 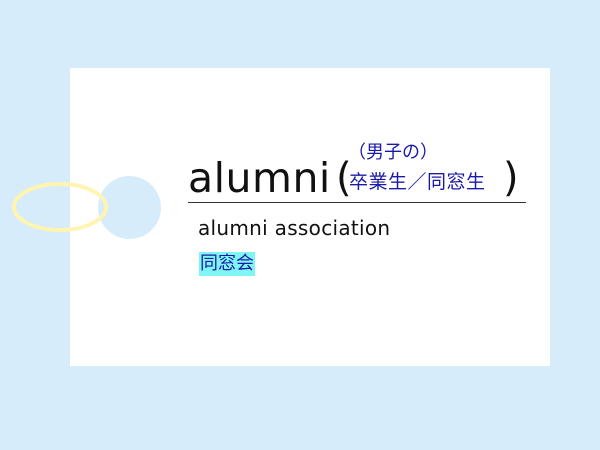 What do you see at coordinates (511, 178) in the screenshot?
I see `close-parenthesis: )` at bounding box center [511, 178].